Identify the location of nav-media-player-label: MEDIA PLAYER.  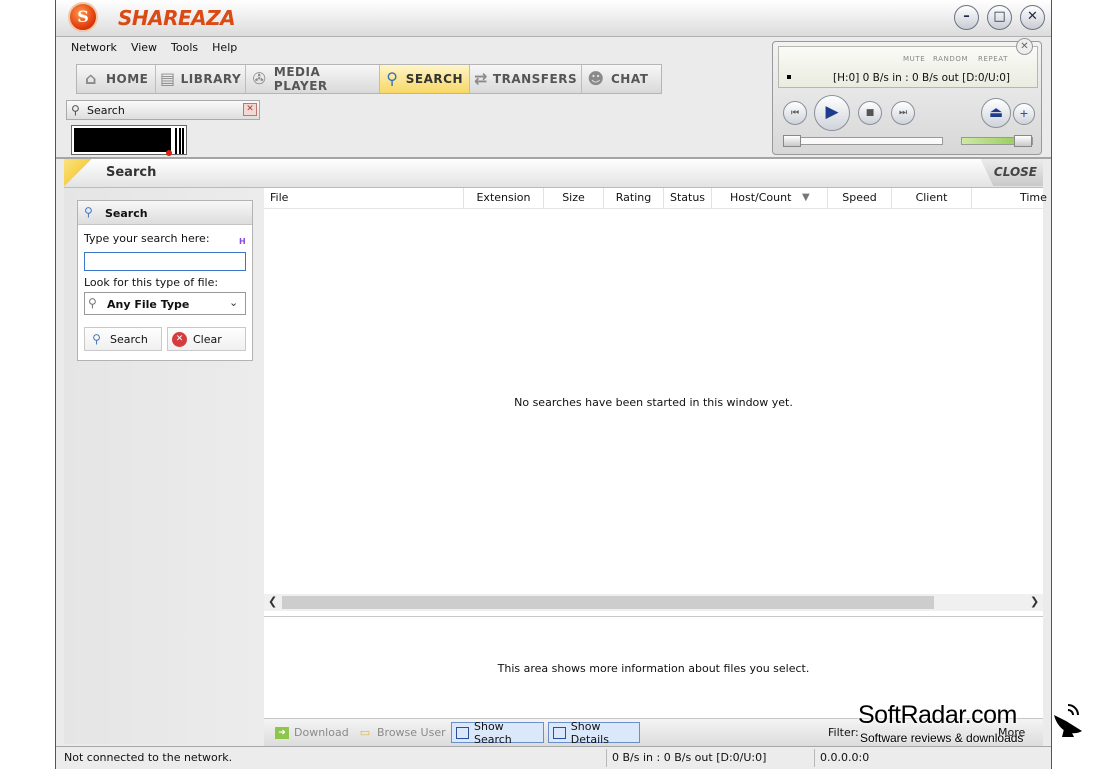
(300, 79).